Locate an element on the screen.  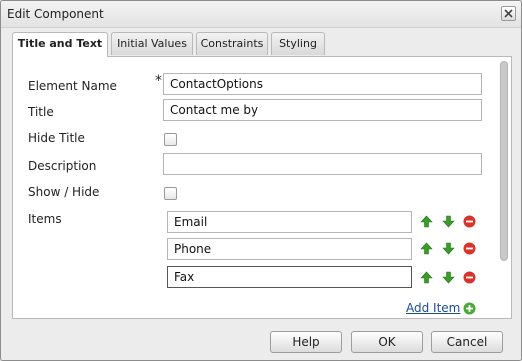
help-button: Help is located at coordinates (306, 342).